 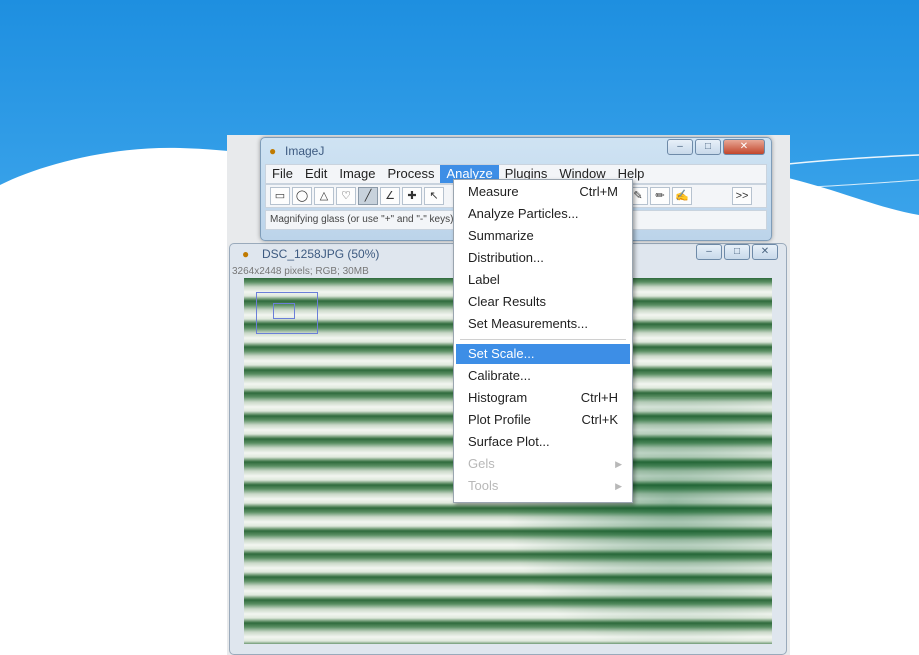 What do you see at coordinates (543, 486) in the screenshot?
I see `menu-item-tools: Tools ▶` at bounding box center [543, 486].